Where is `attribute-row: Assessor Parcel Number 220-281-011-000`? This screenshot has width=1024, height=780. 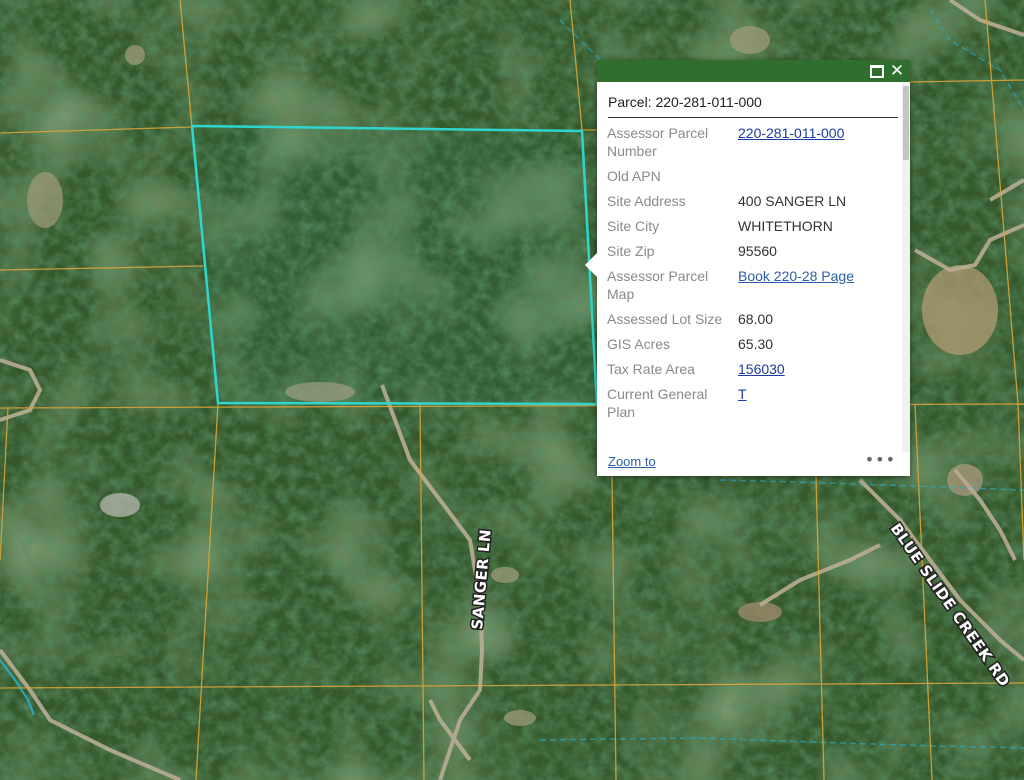 attribute-row: Assessor Parcel Number 220-281-011-000 is located at coordinates (749, 141).